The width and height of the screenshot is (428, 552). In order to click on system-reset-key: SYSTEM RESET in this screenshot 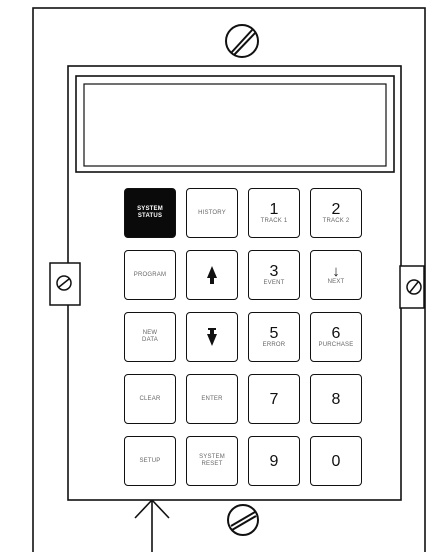, I will do `click(212, 461)`.